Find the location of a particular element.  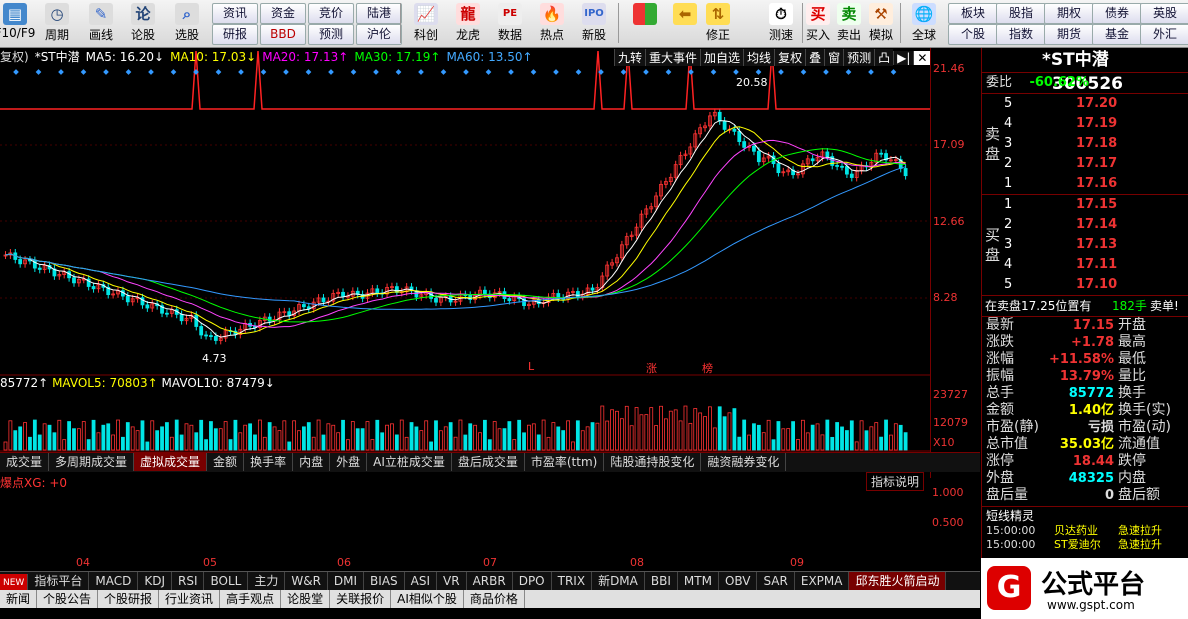

tab-dpo: DPO is located at coordinates (532, 581).